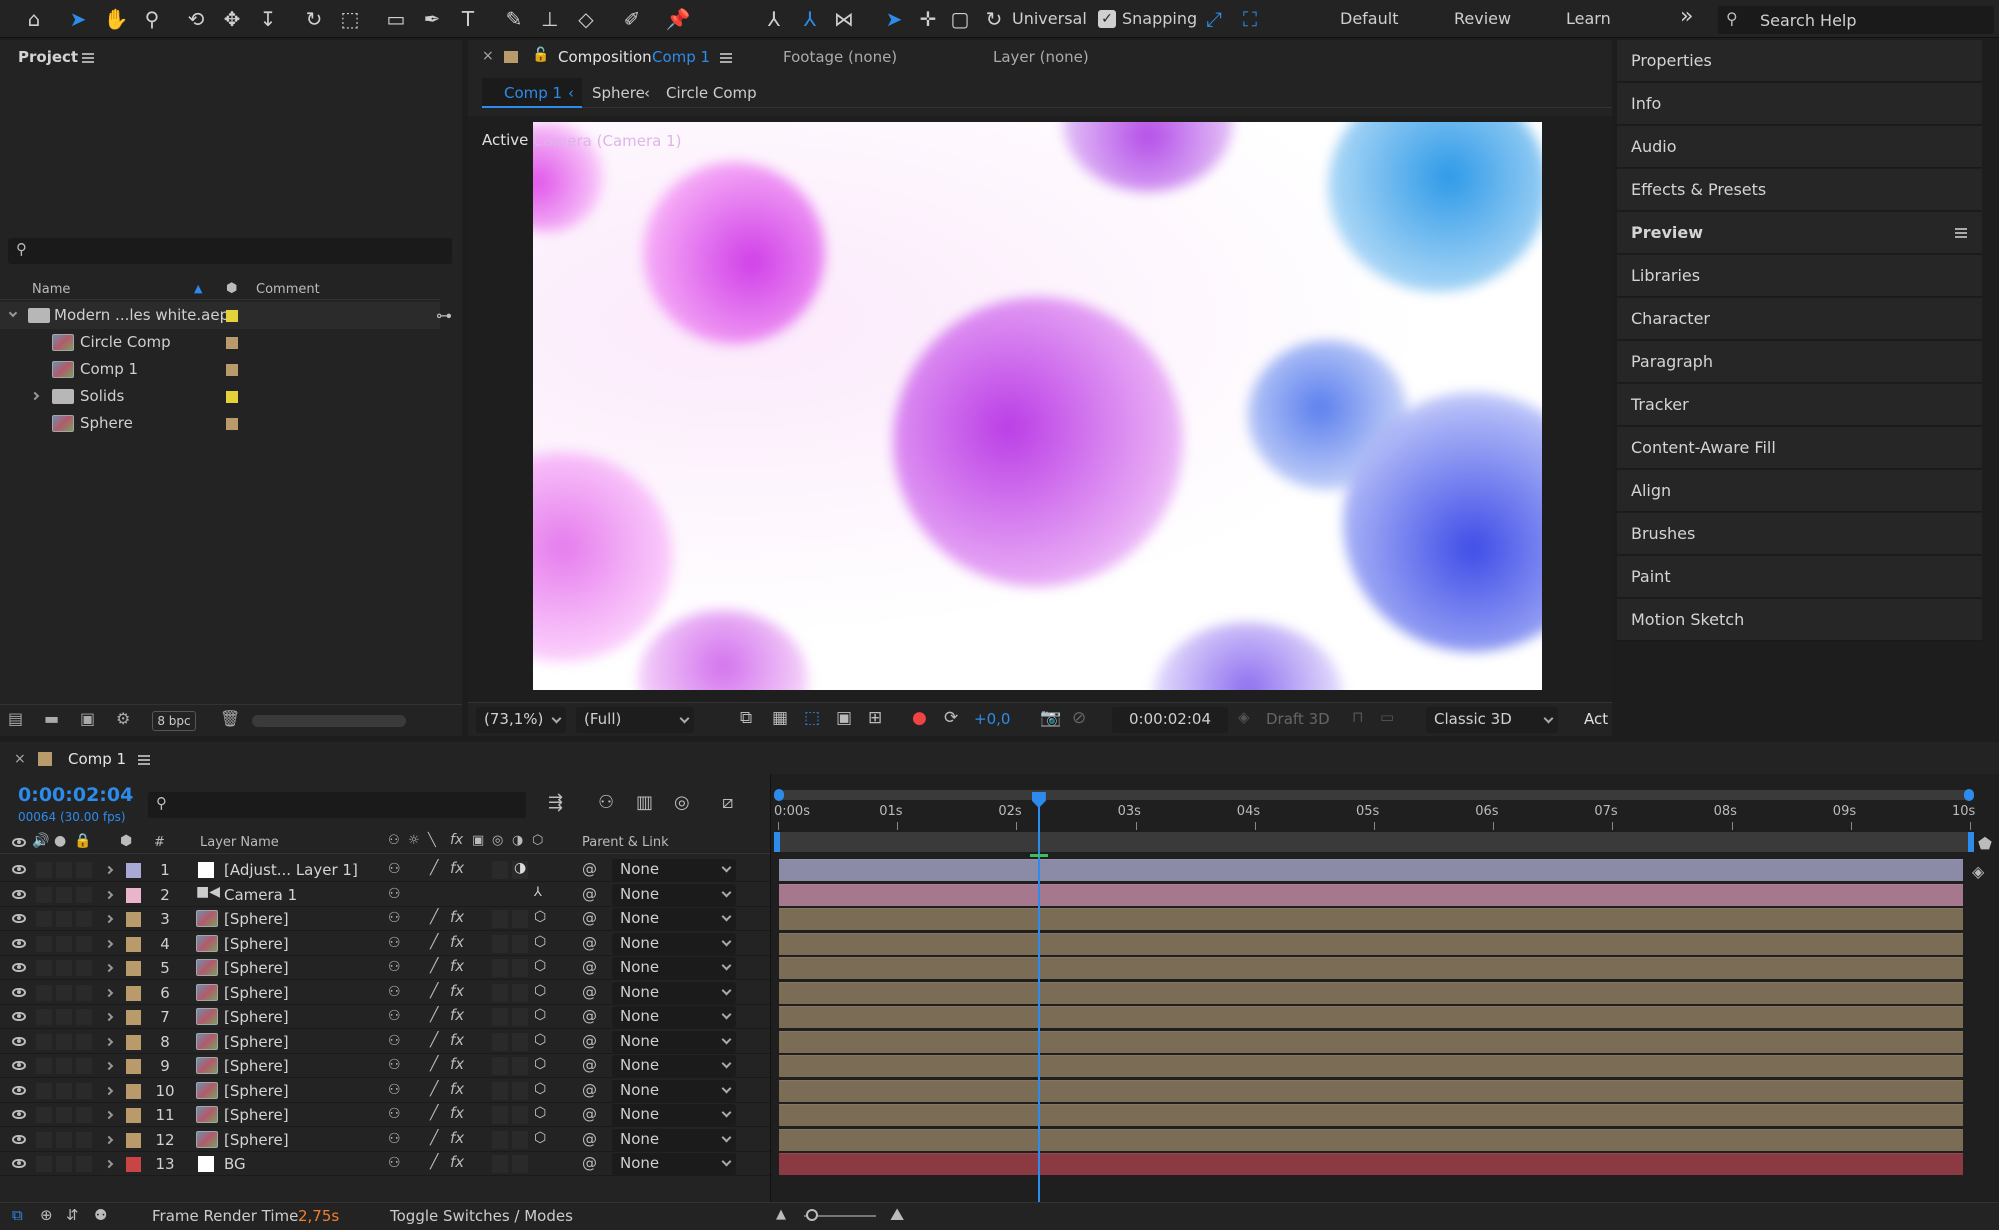 Image resolution: width=1999 pixels, height=1230 pixels. I want to click on renderer-dropdown: Classic 3D, so click(1492, 720).